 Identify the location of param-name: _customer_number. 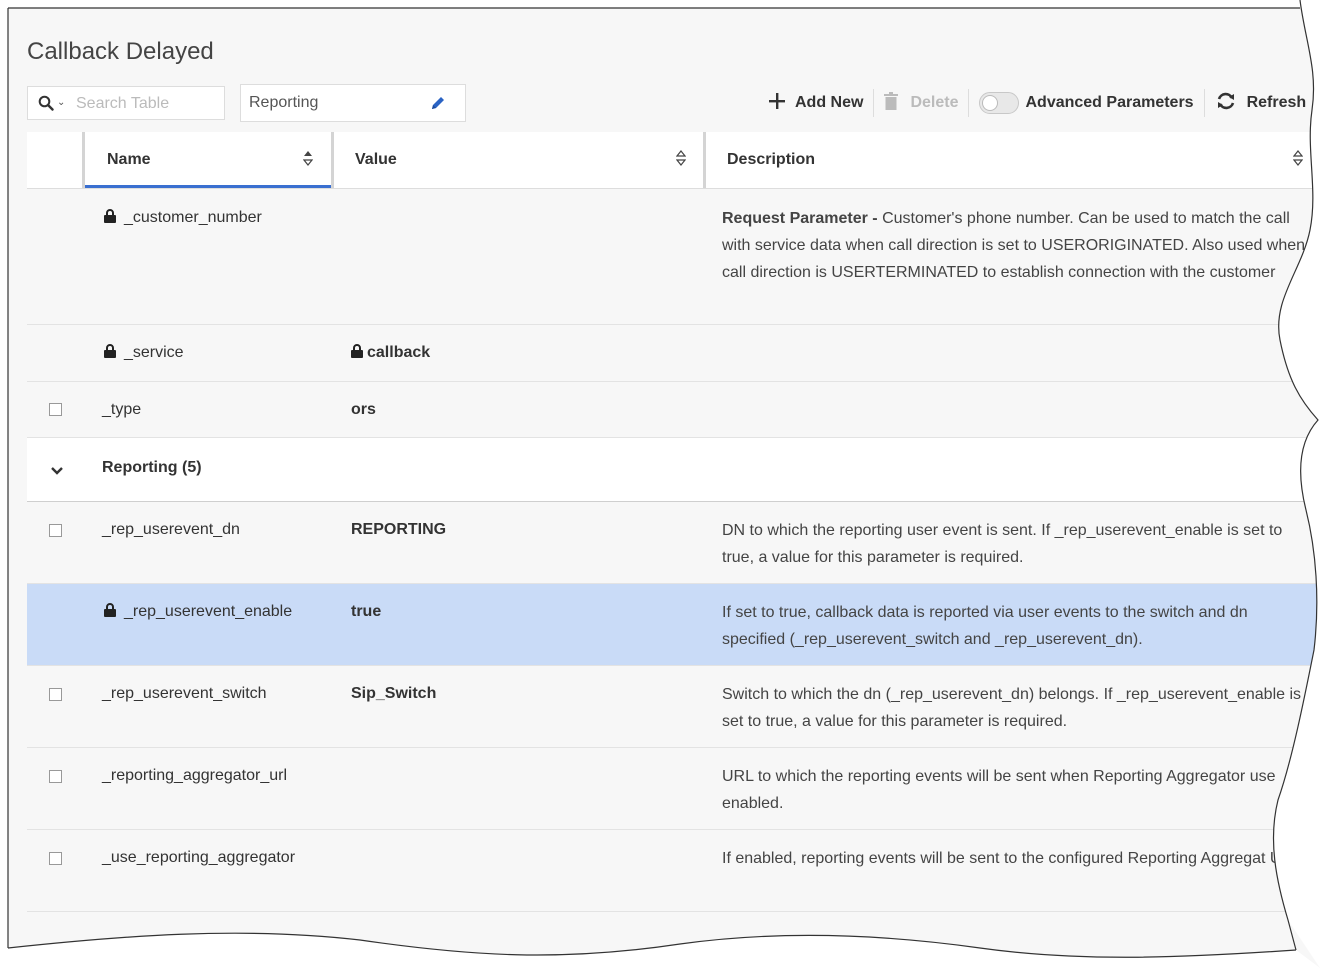
(183, 218).